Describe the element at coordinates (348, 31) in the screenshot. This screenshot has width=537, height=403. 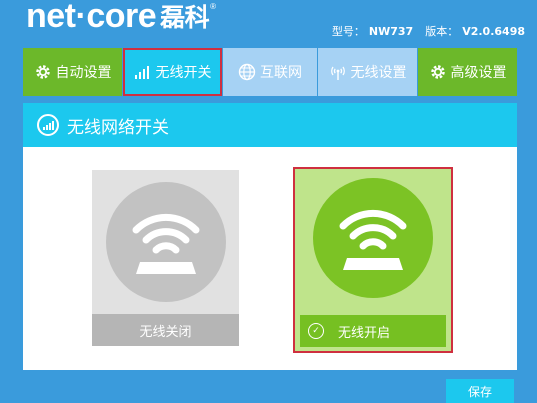
I see `model-label: 型号：` at that location.